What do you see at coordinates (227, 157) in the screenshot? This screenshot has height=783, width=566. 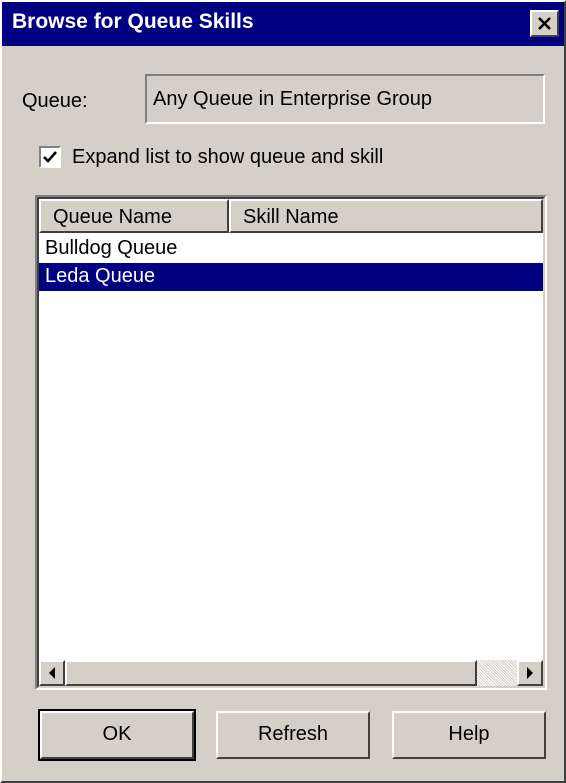 I see `expand-list-label: Expand list to show queue and skill` at bounding box center [227, 157].